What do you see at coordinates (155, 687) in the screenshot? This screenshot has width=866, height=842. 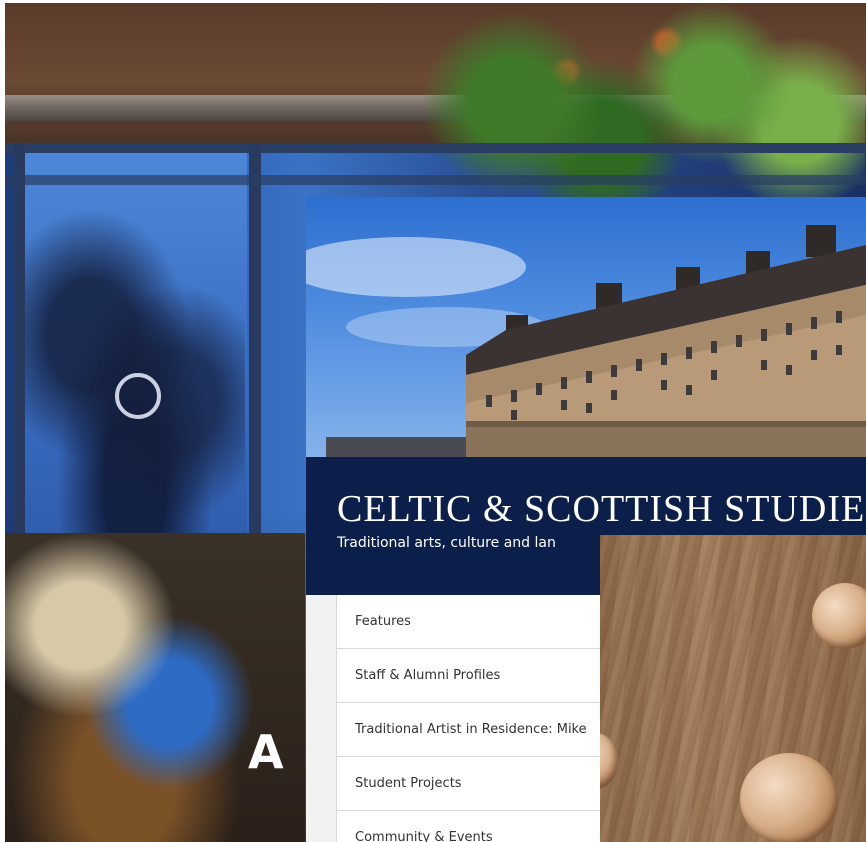 I see `desk-clutter` at bounding box center [155, 687].